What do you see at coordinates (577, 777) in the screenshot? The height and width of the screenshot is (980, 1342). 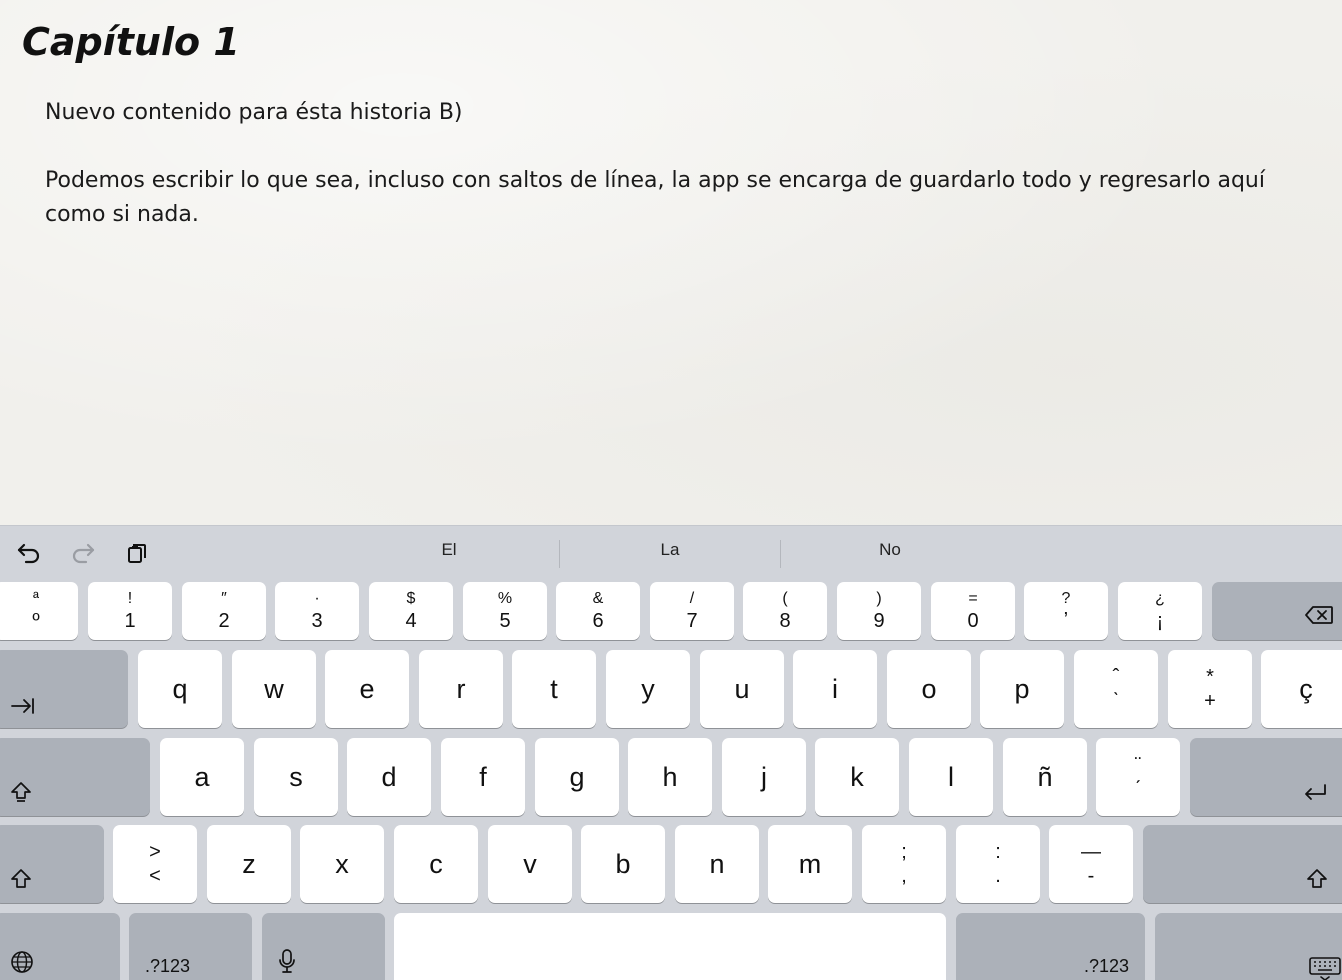 I see `key-g: g` at bounding box center [577, 777].